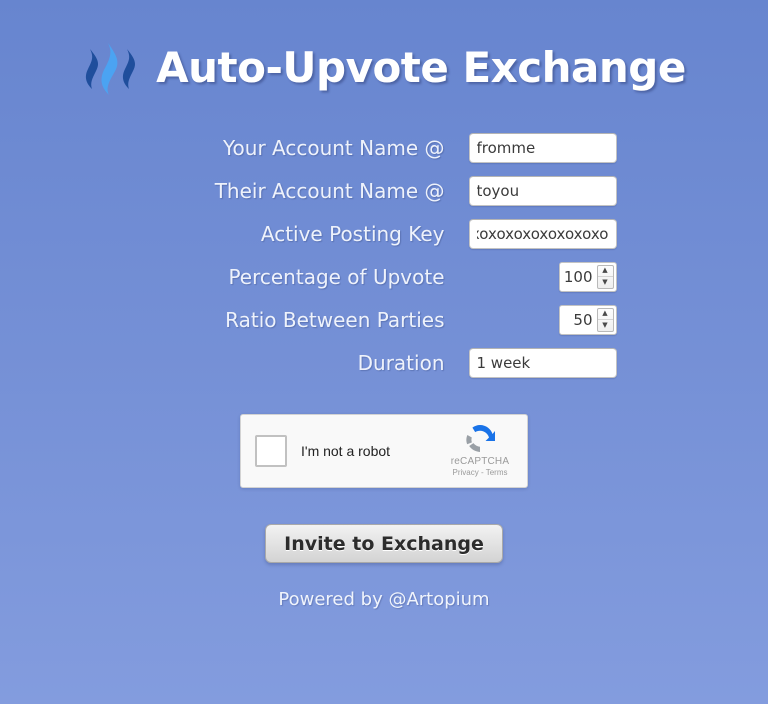 Image resolution: width=768 pixels, height=704 pixels. I want to click on field-wrap-active-posting-key, so click(537, 233).